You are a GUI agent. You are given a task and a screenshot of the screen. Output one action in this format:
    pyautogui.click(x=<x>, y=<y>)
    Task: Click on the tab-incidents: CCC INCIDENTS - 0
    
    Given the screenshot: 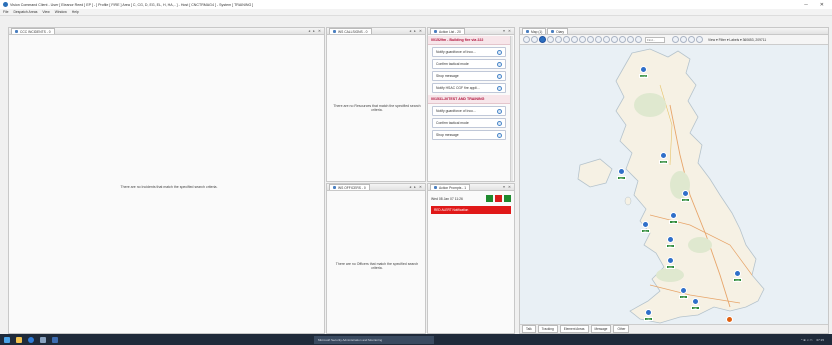 What is the action you would take?
    pyautogui.click(x=33, y=31)
    